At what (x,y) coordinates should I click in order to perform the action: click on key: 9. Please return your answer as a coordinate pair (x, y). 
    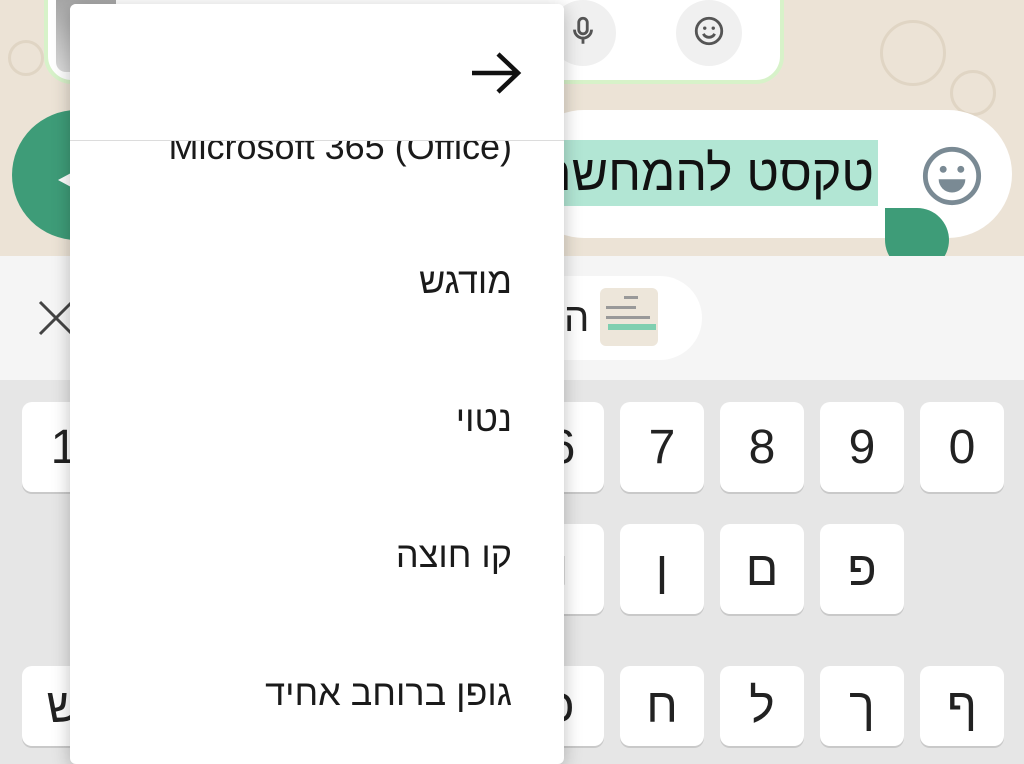
    Looking at the image, I should click on (862, 447).